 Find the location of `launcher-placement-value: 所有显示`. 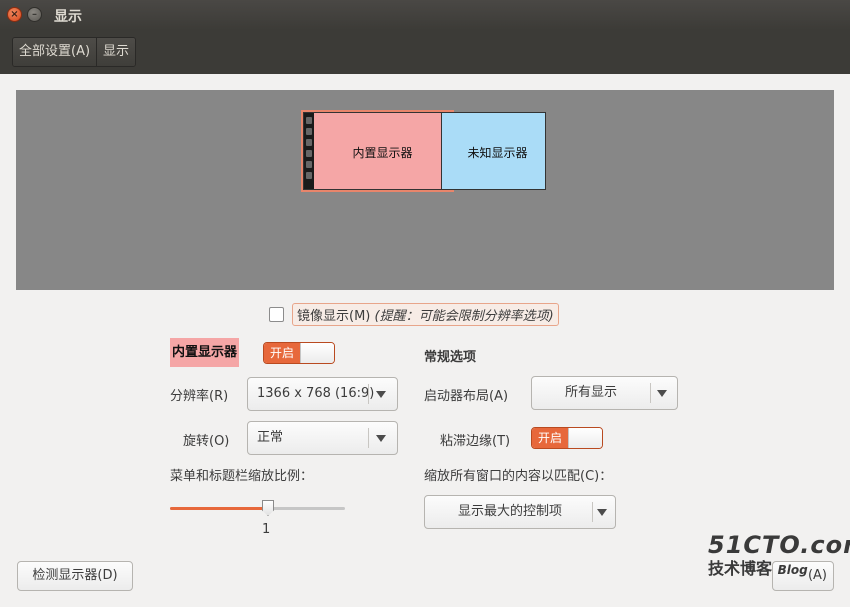

launcher-placement-value: 所有显示 is located at coordinates (590, 392).